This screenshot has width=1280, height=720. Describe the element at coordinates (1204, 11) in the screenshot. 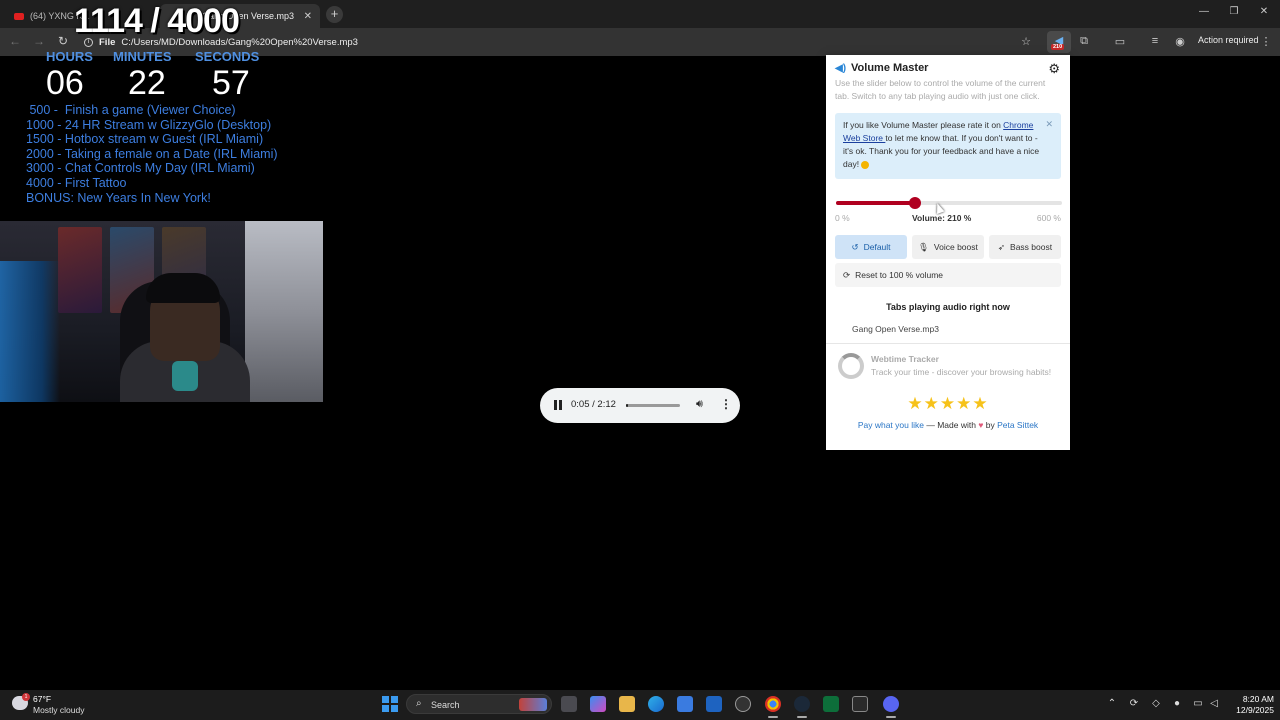

I see `minimize-button: —` at that location.